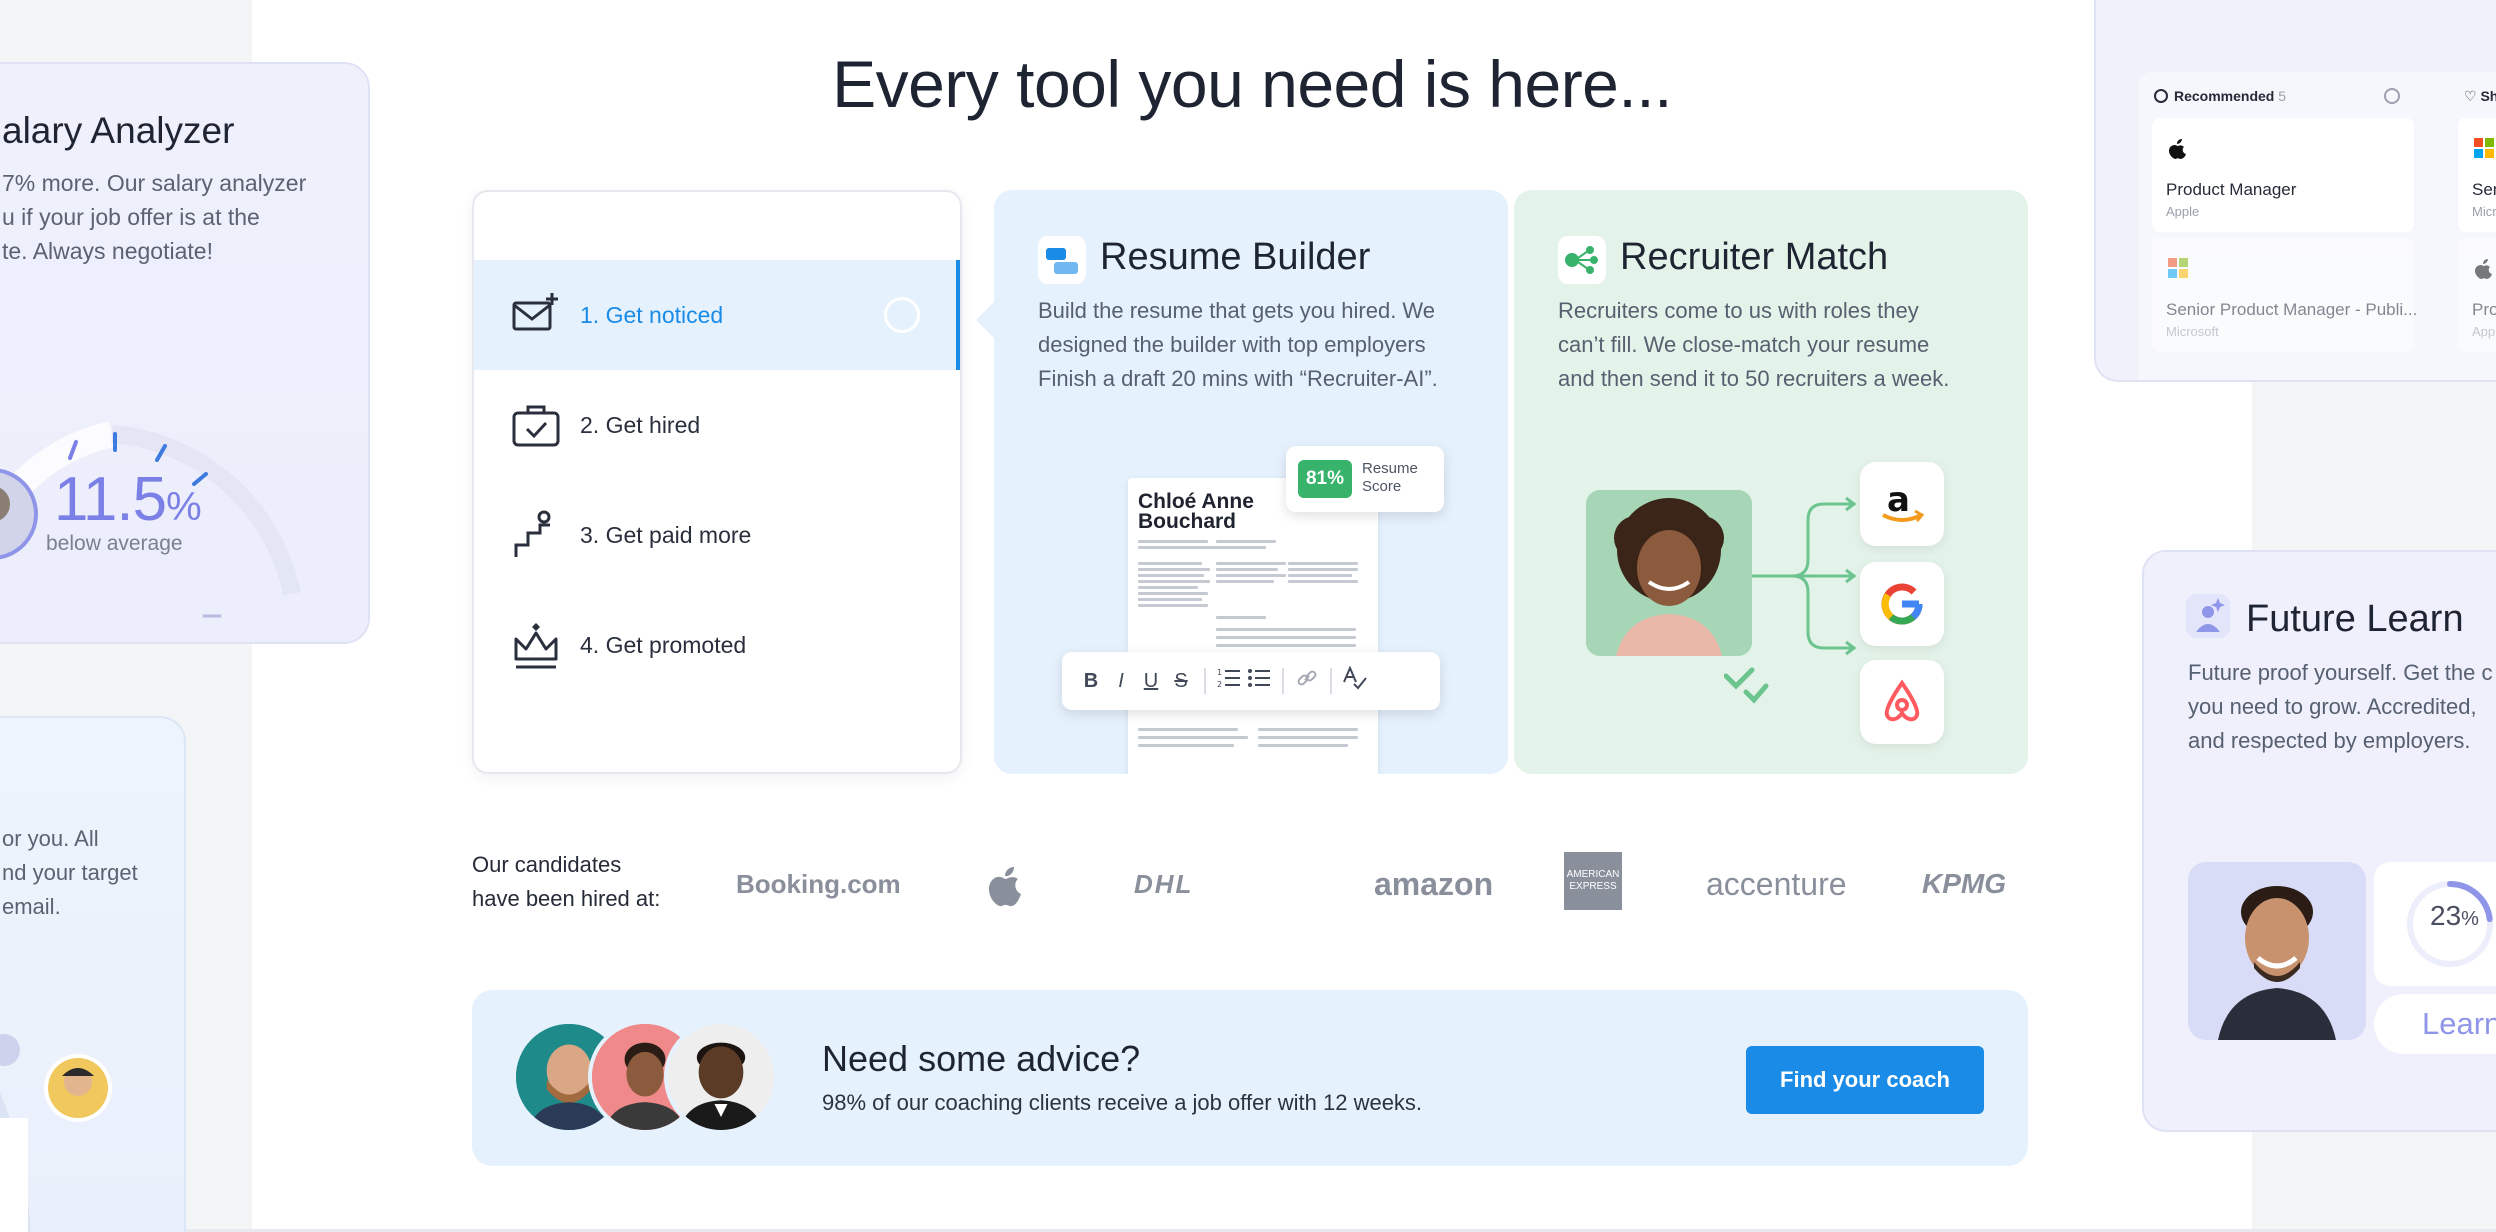 The image size is (2496, 1232). I want to click on shortlist-tab: ♡ Sh, so click(2480, 96).